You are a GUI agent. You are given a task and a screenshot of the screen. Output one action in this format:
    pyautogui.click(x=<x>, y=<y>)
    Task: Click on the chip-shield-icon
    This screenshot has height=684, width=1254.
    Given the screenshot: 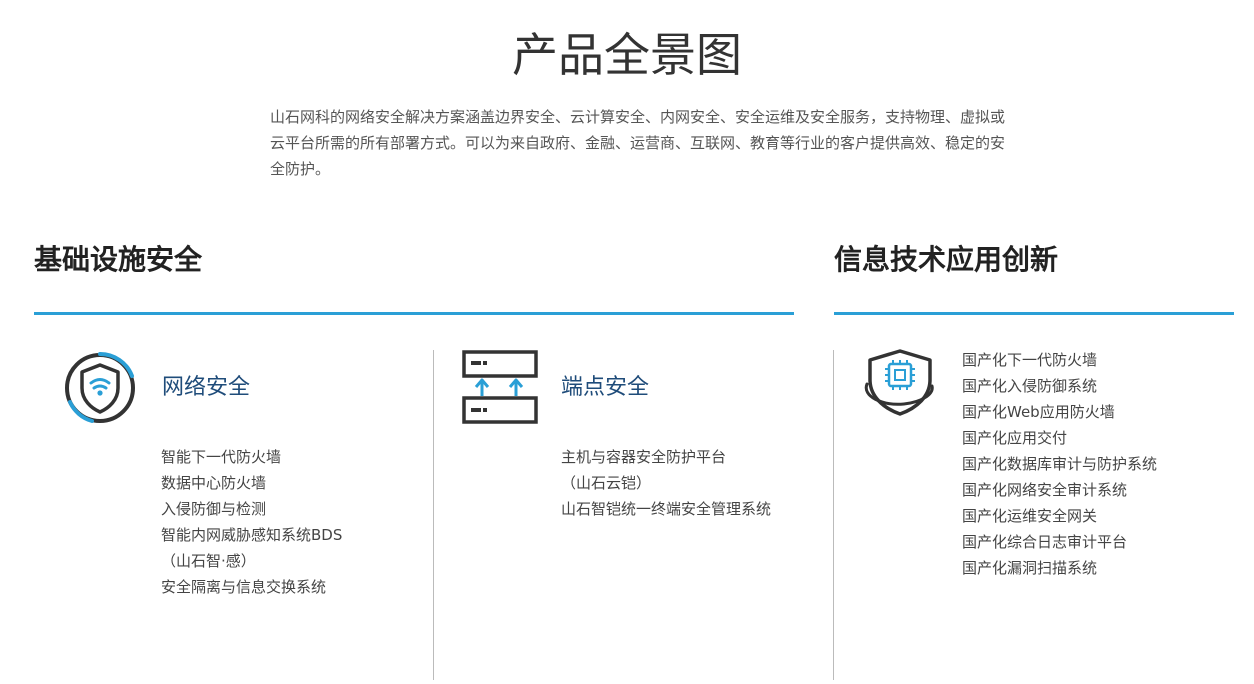 What is the action you would take?
    pyautogui.click(x=900, y=383)
    